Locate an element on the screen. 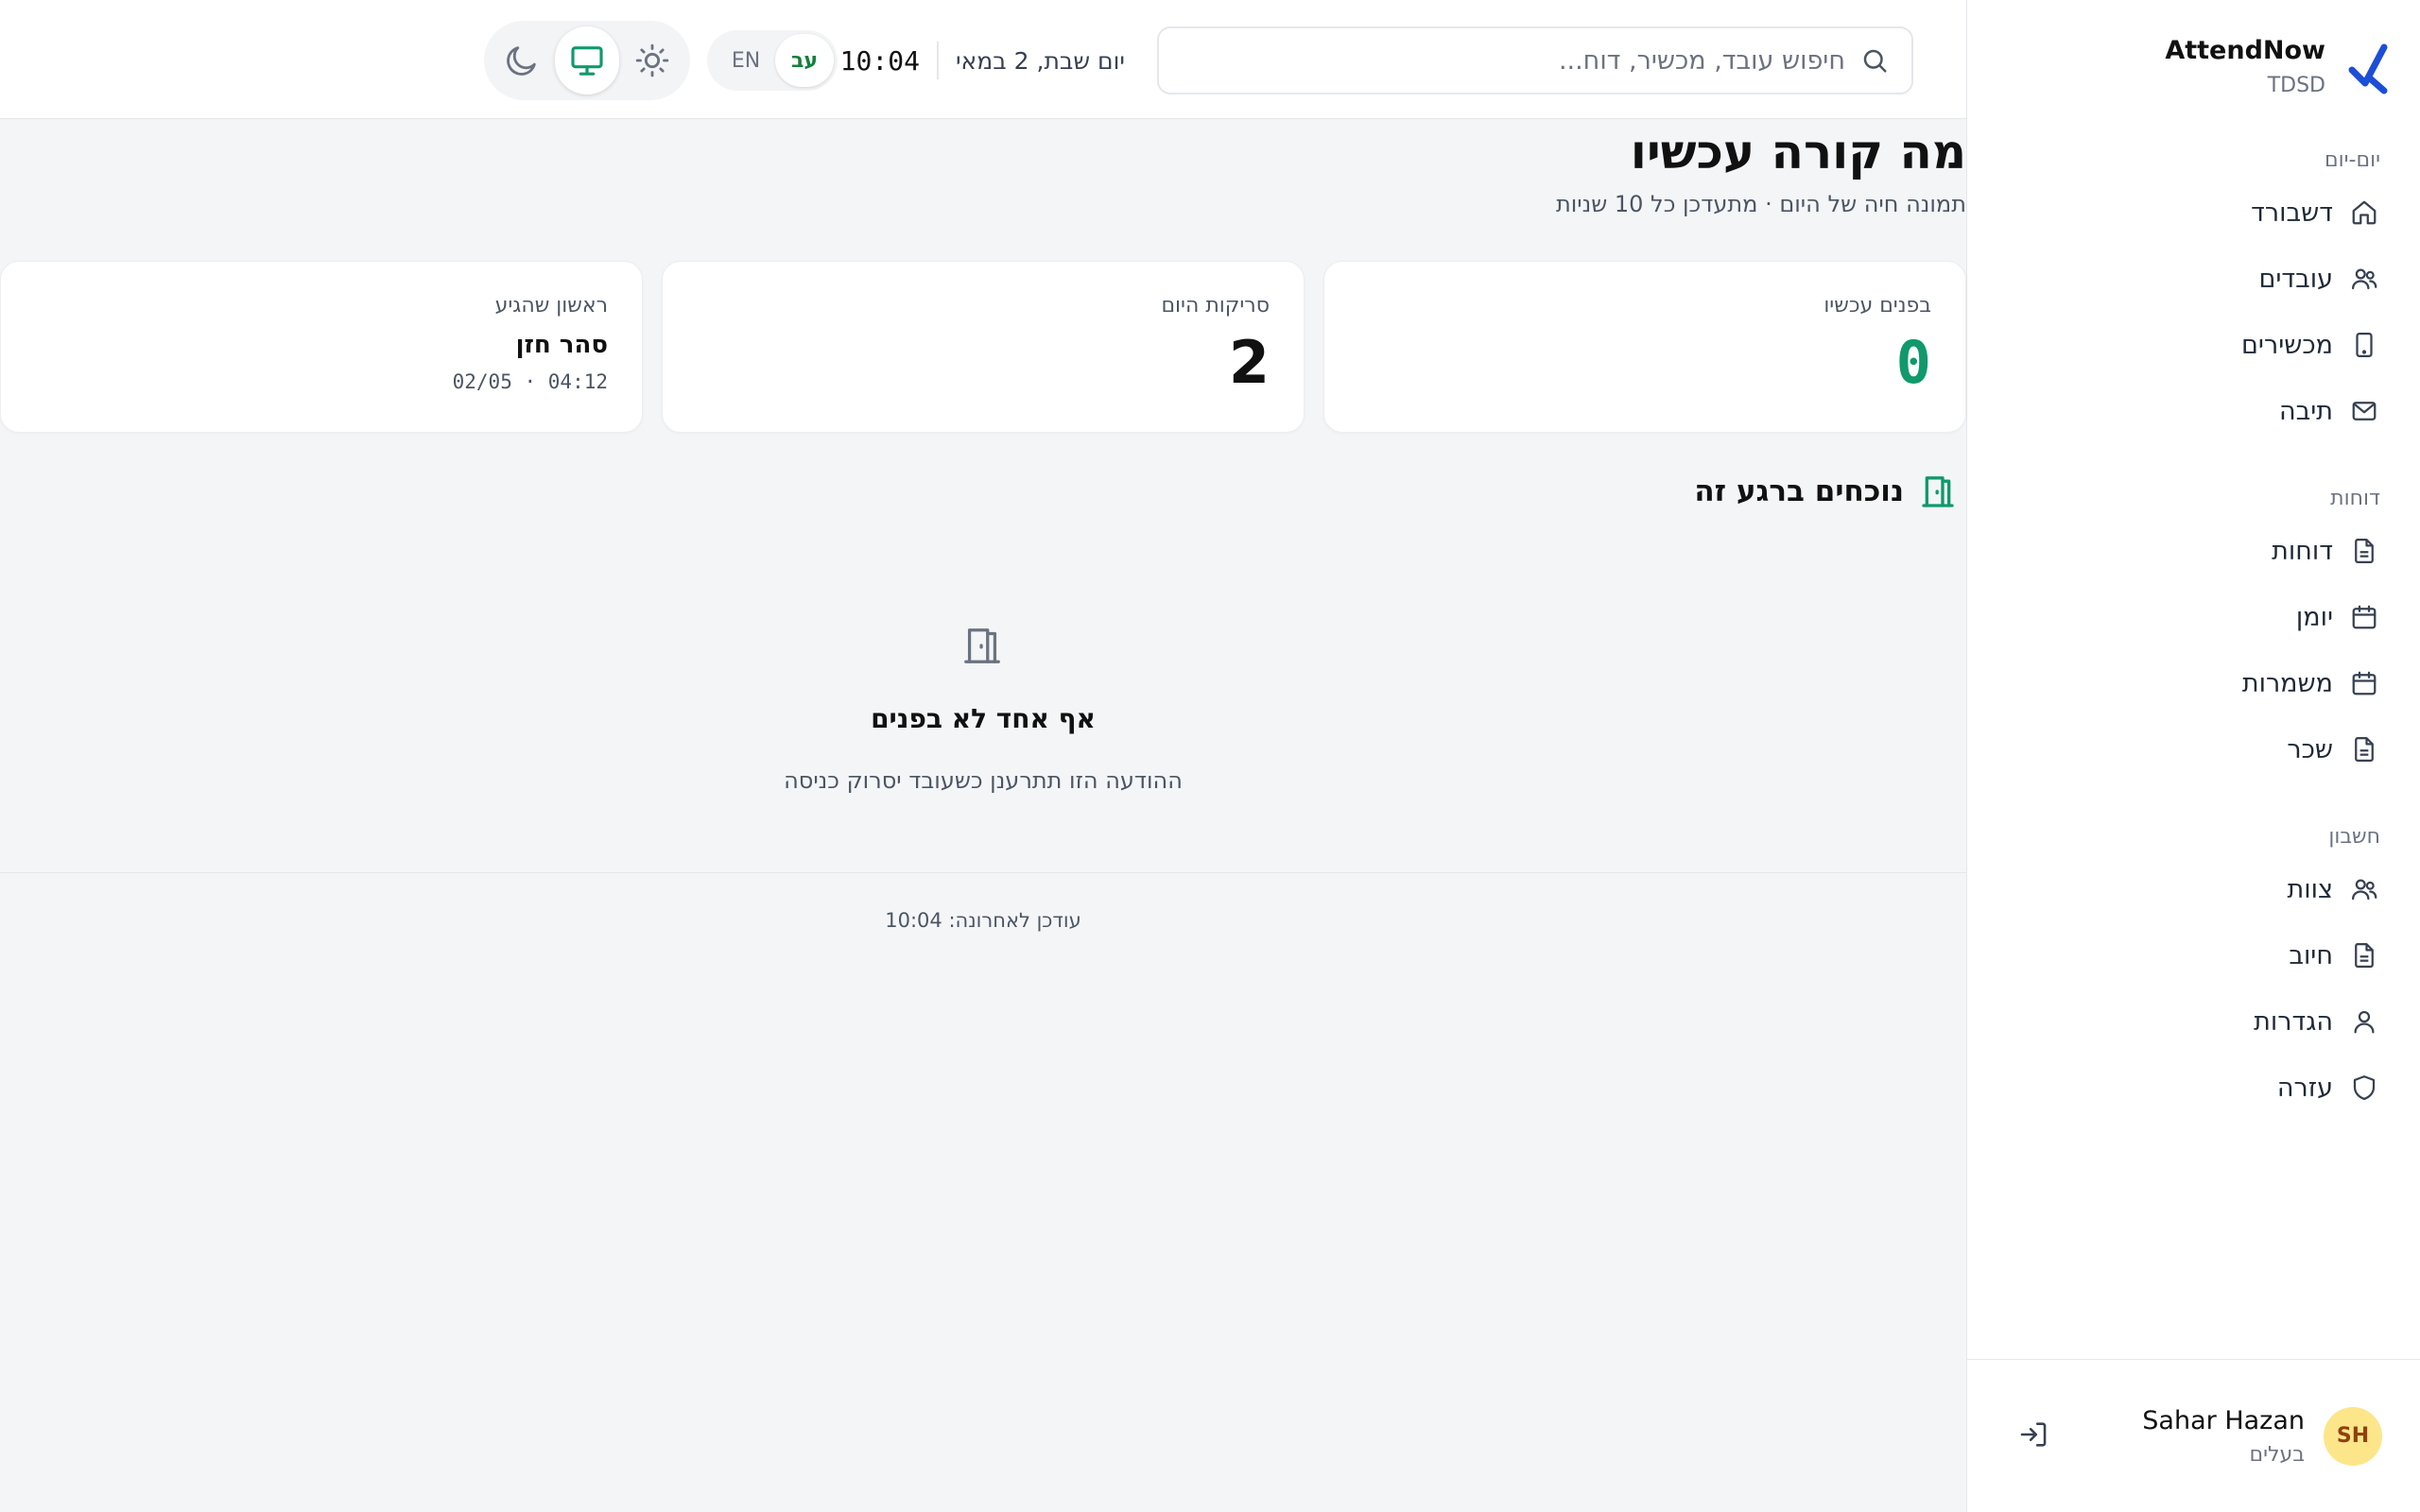 The width and height of the screenshot is (2420, 1512). first-arrived-name: סהר חזן is located at coordinates (561, 345).